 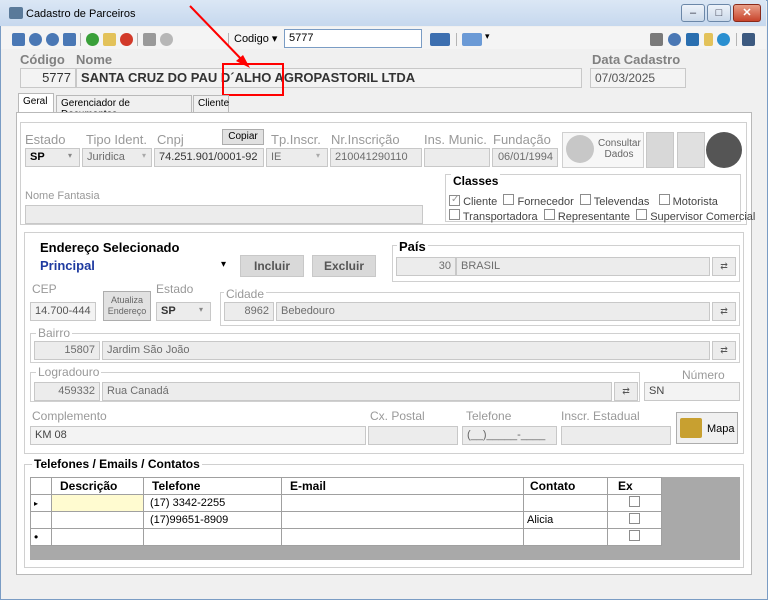 I want to click on cidade-name-field: Bebedouro, so click(x=493, y=311).